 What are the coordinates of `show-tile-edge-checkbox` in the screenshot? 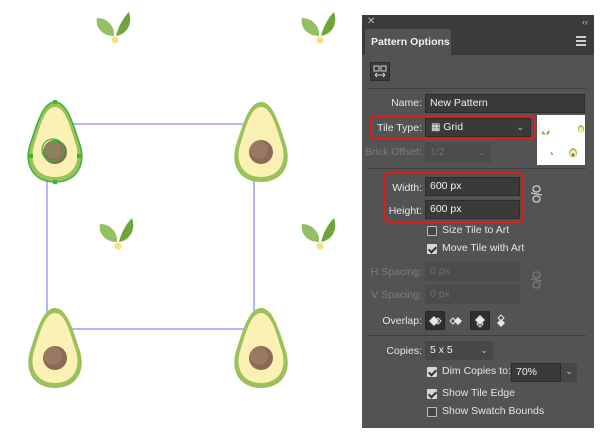 It's located at (432, 394).